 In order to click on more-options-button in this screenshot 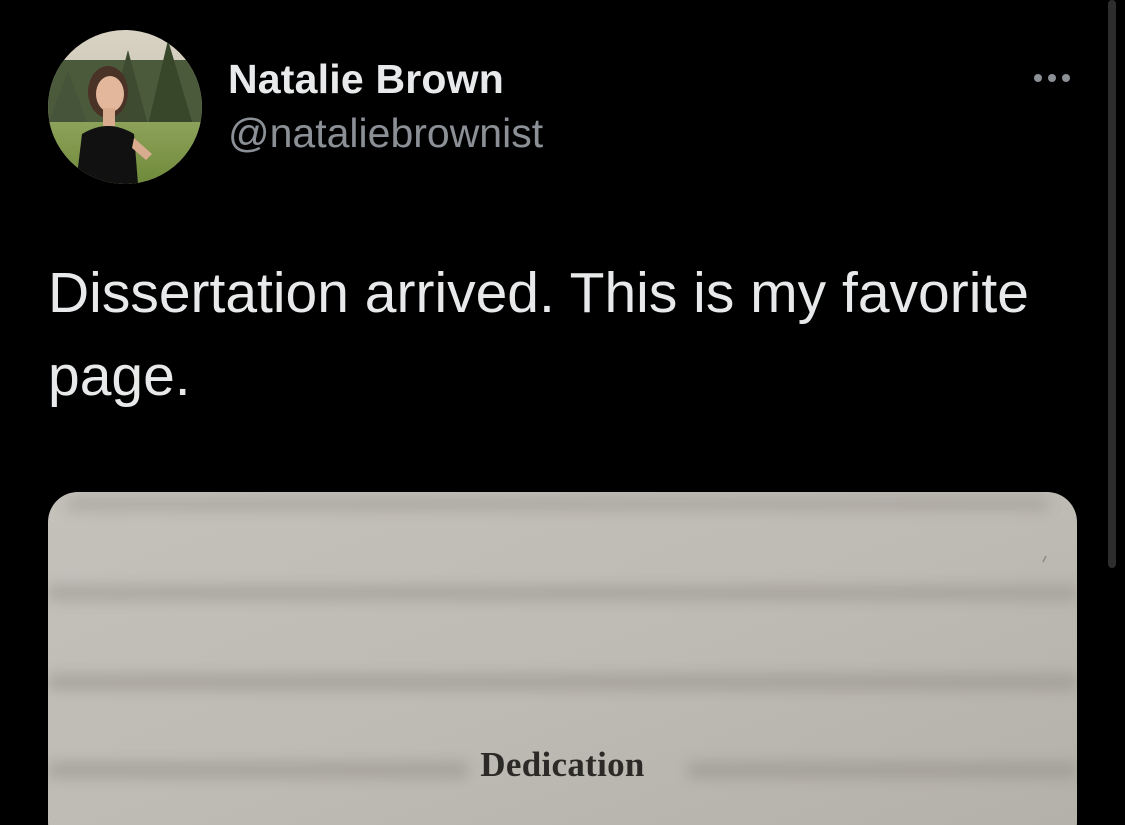, I will do `click(1052, 78)`.